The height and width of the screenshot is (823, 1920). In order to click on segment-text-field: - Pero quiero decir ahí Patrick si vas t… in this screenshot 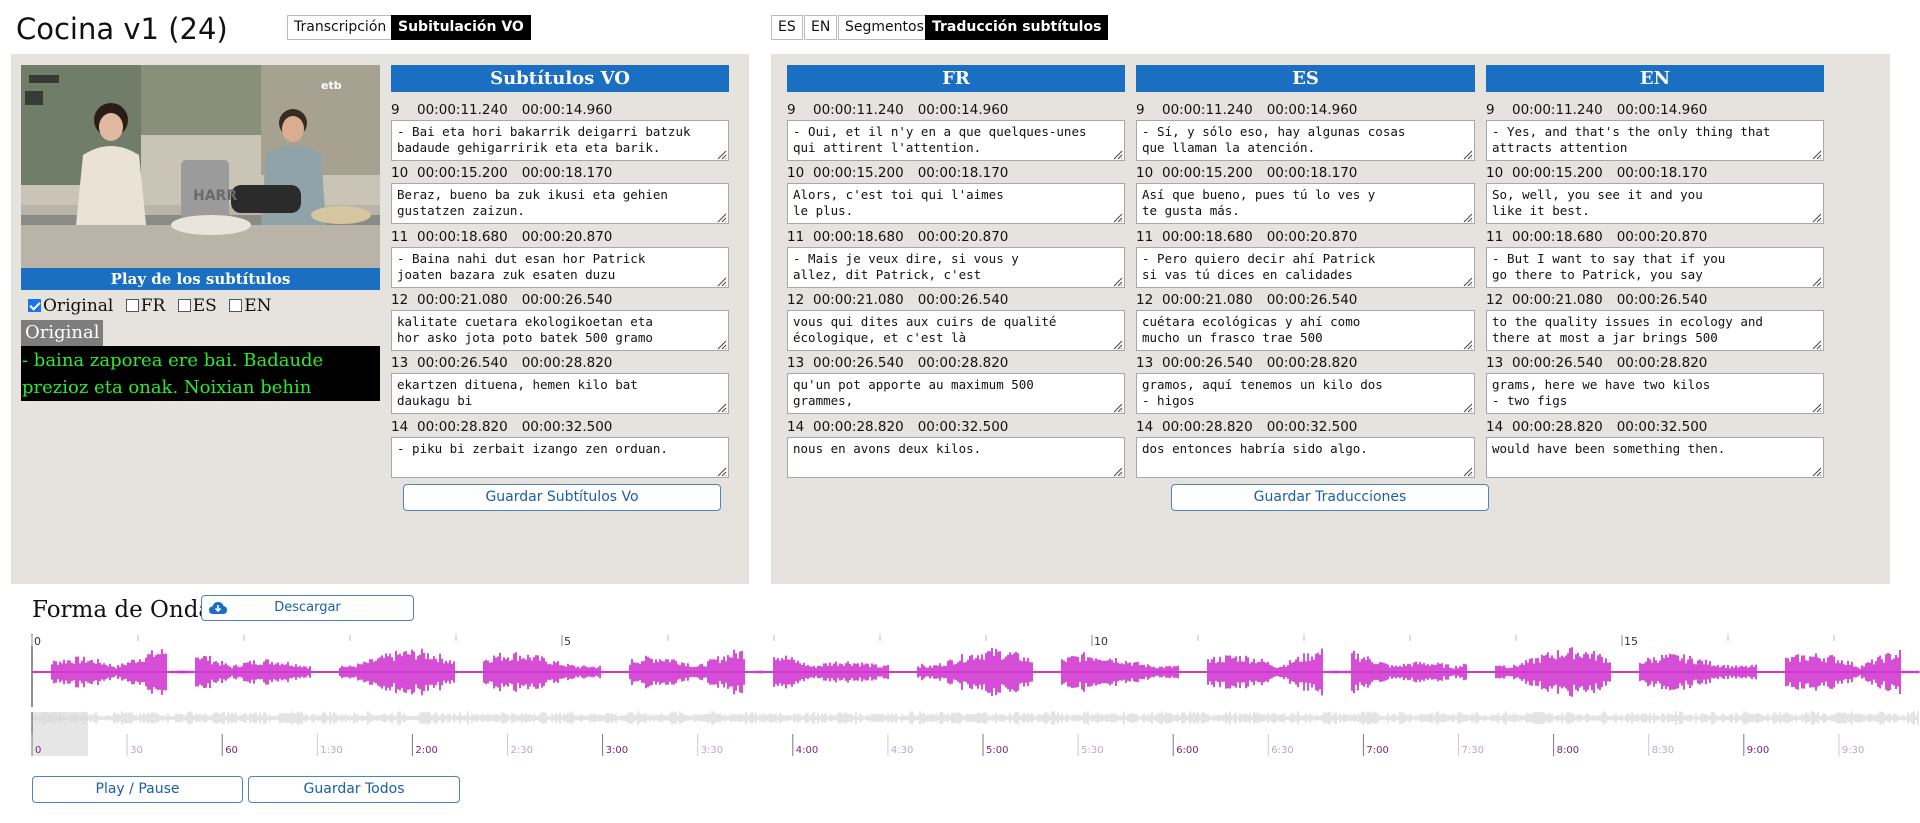, I will do `click(1305, 267)`.